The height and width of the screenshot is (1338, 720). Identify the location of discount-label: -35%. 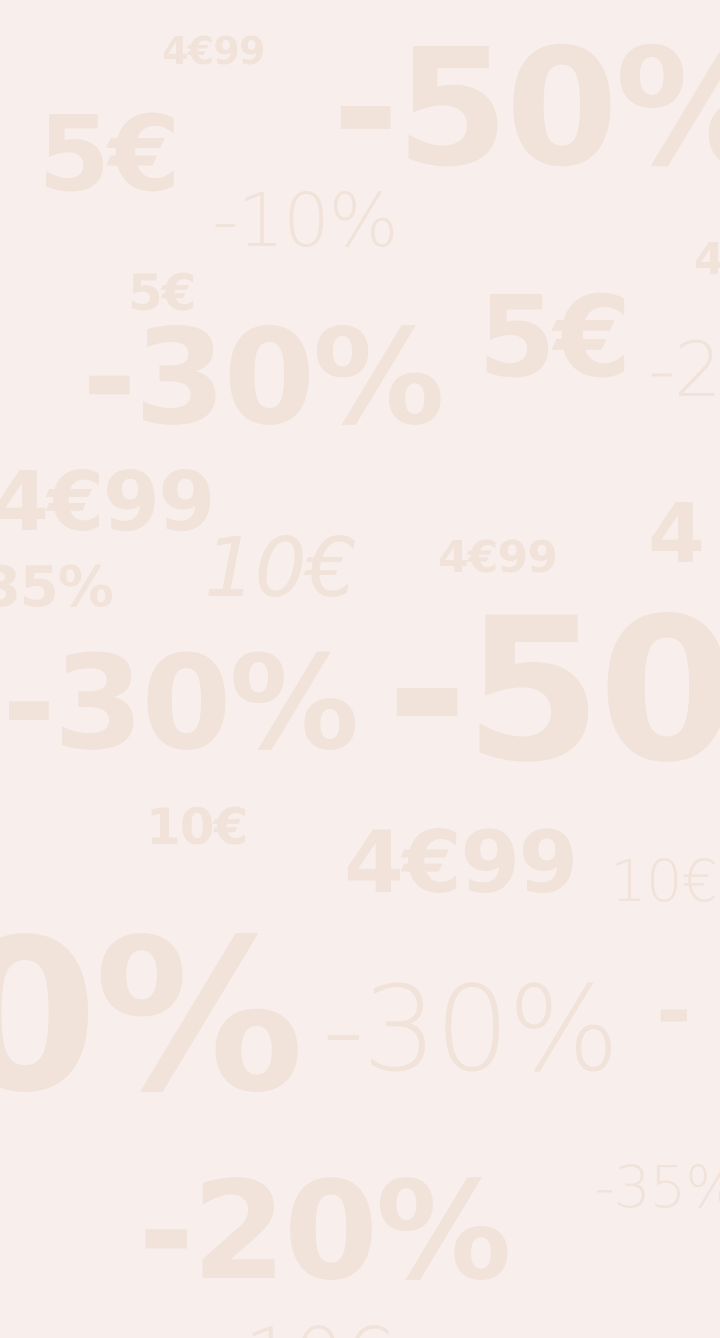
(657, 1187).